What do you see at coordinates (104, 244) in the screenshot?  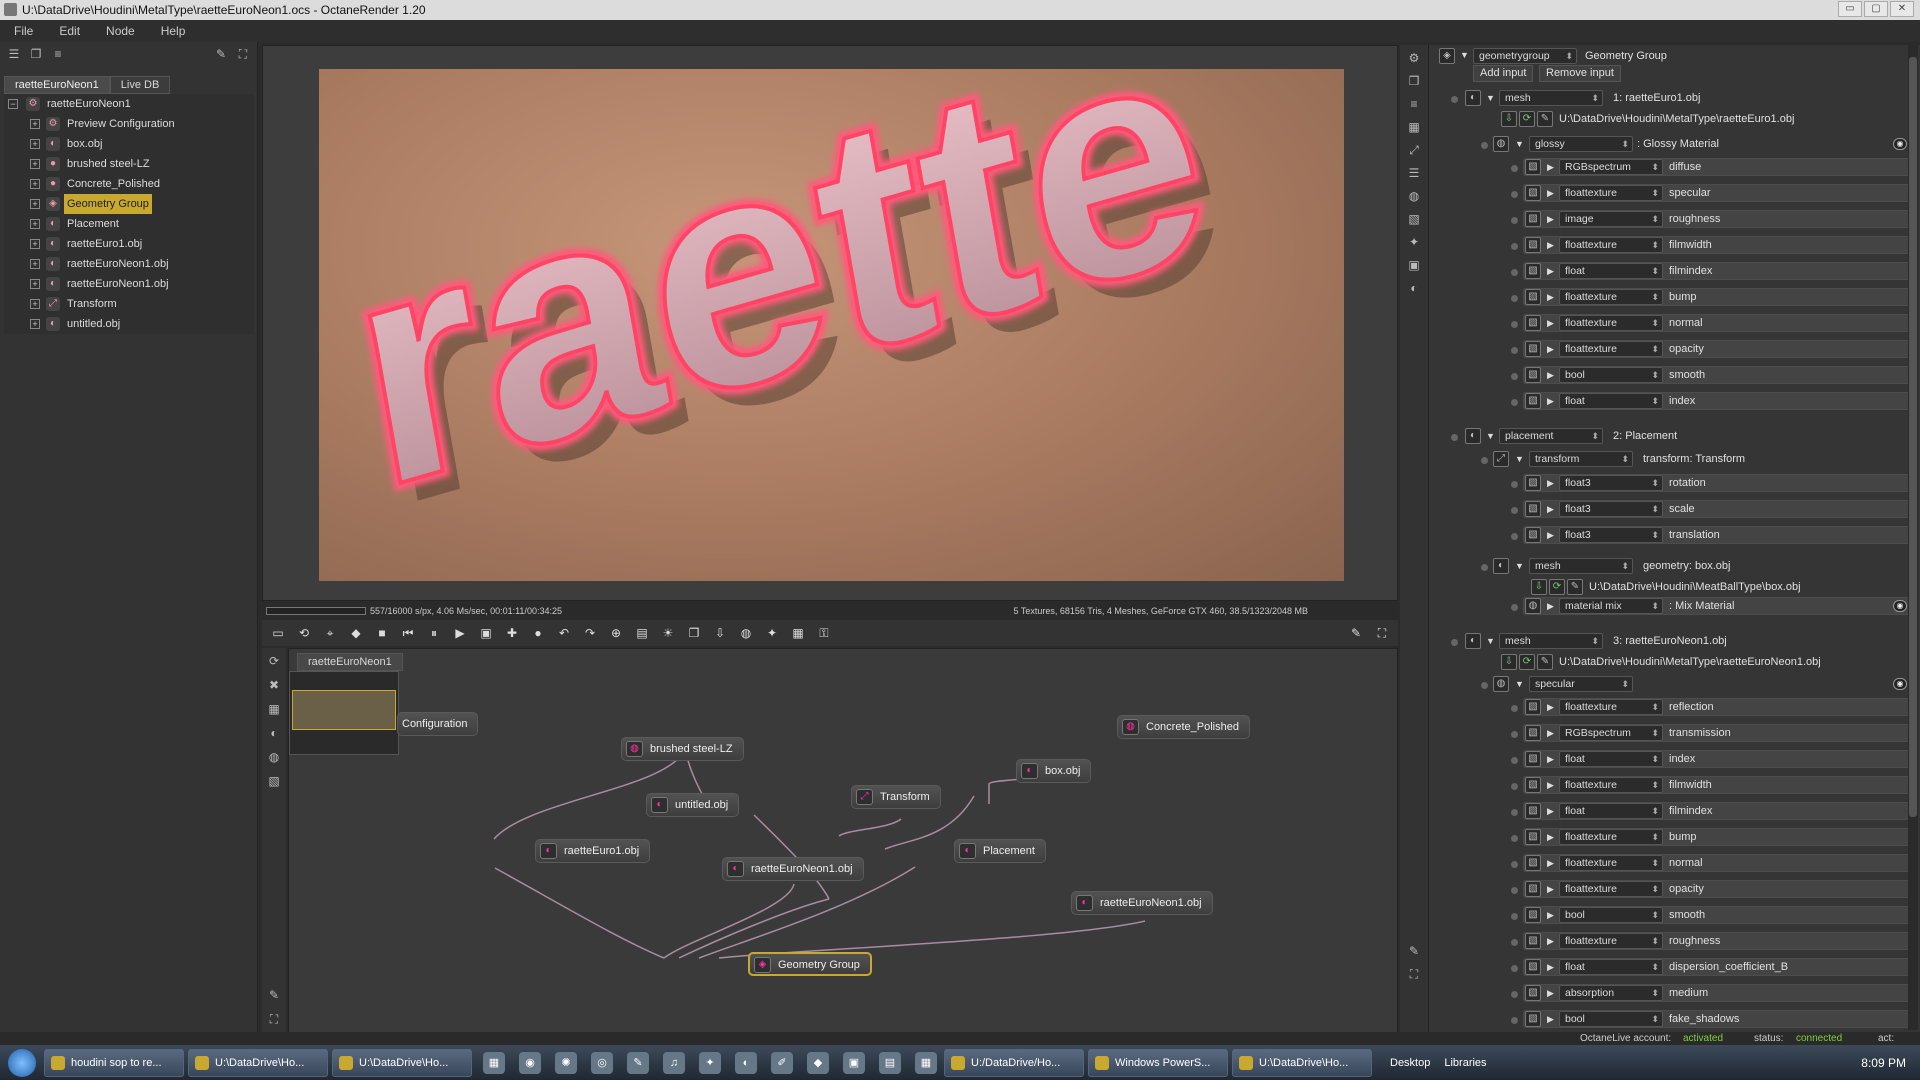 I see `tree-item: raetteEuro1.obj` at bounding box center [104, 244].